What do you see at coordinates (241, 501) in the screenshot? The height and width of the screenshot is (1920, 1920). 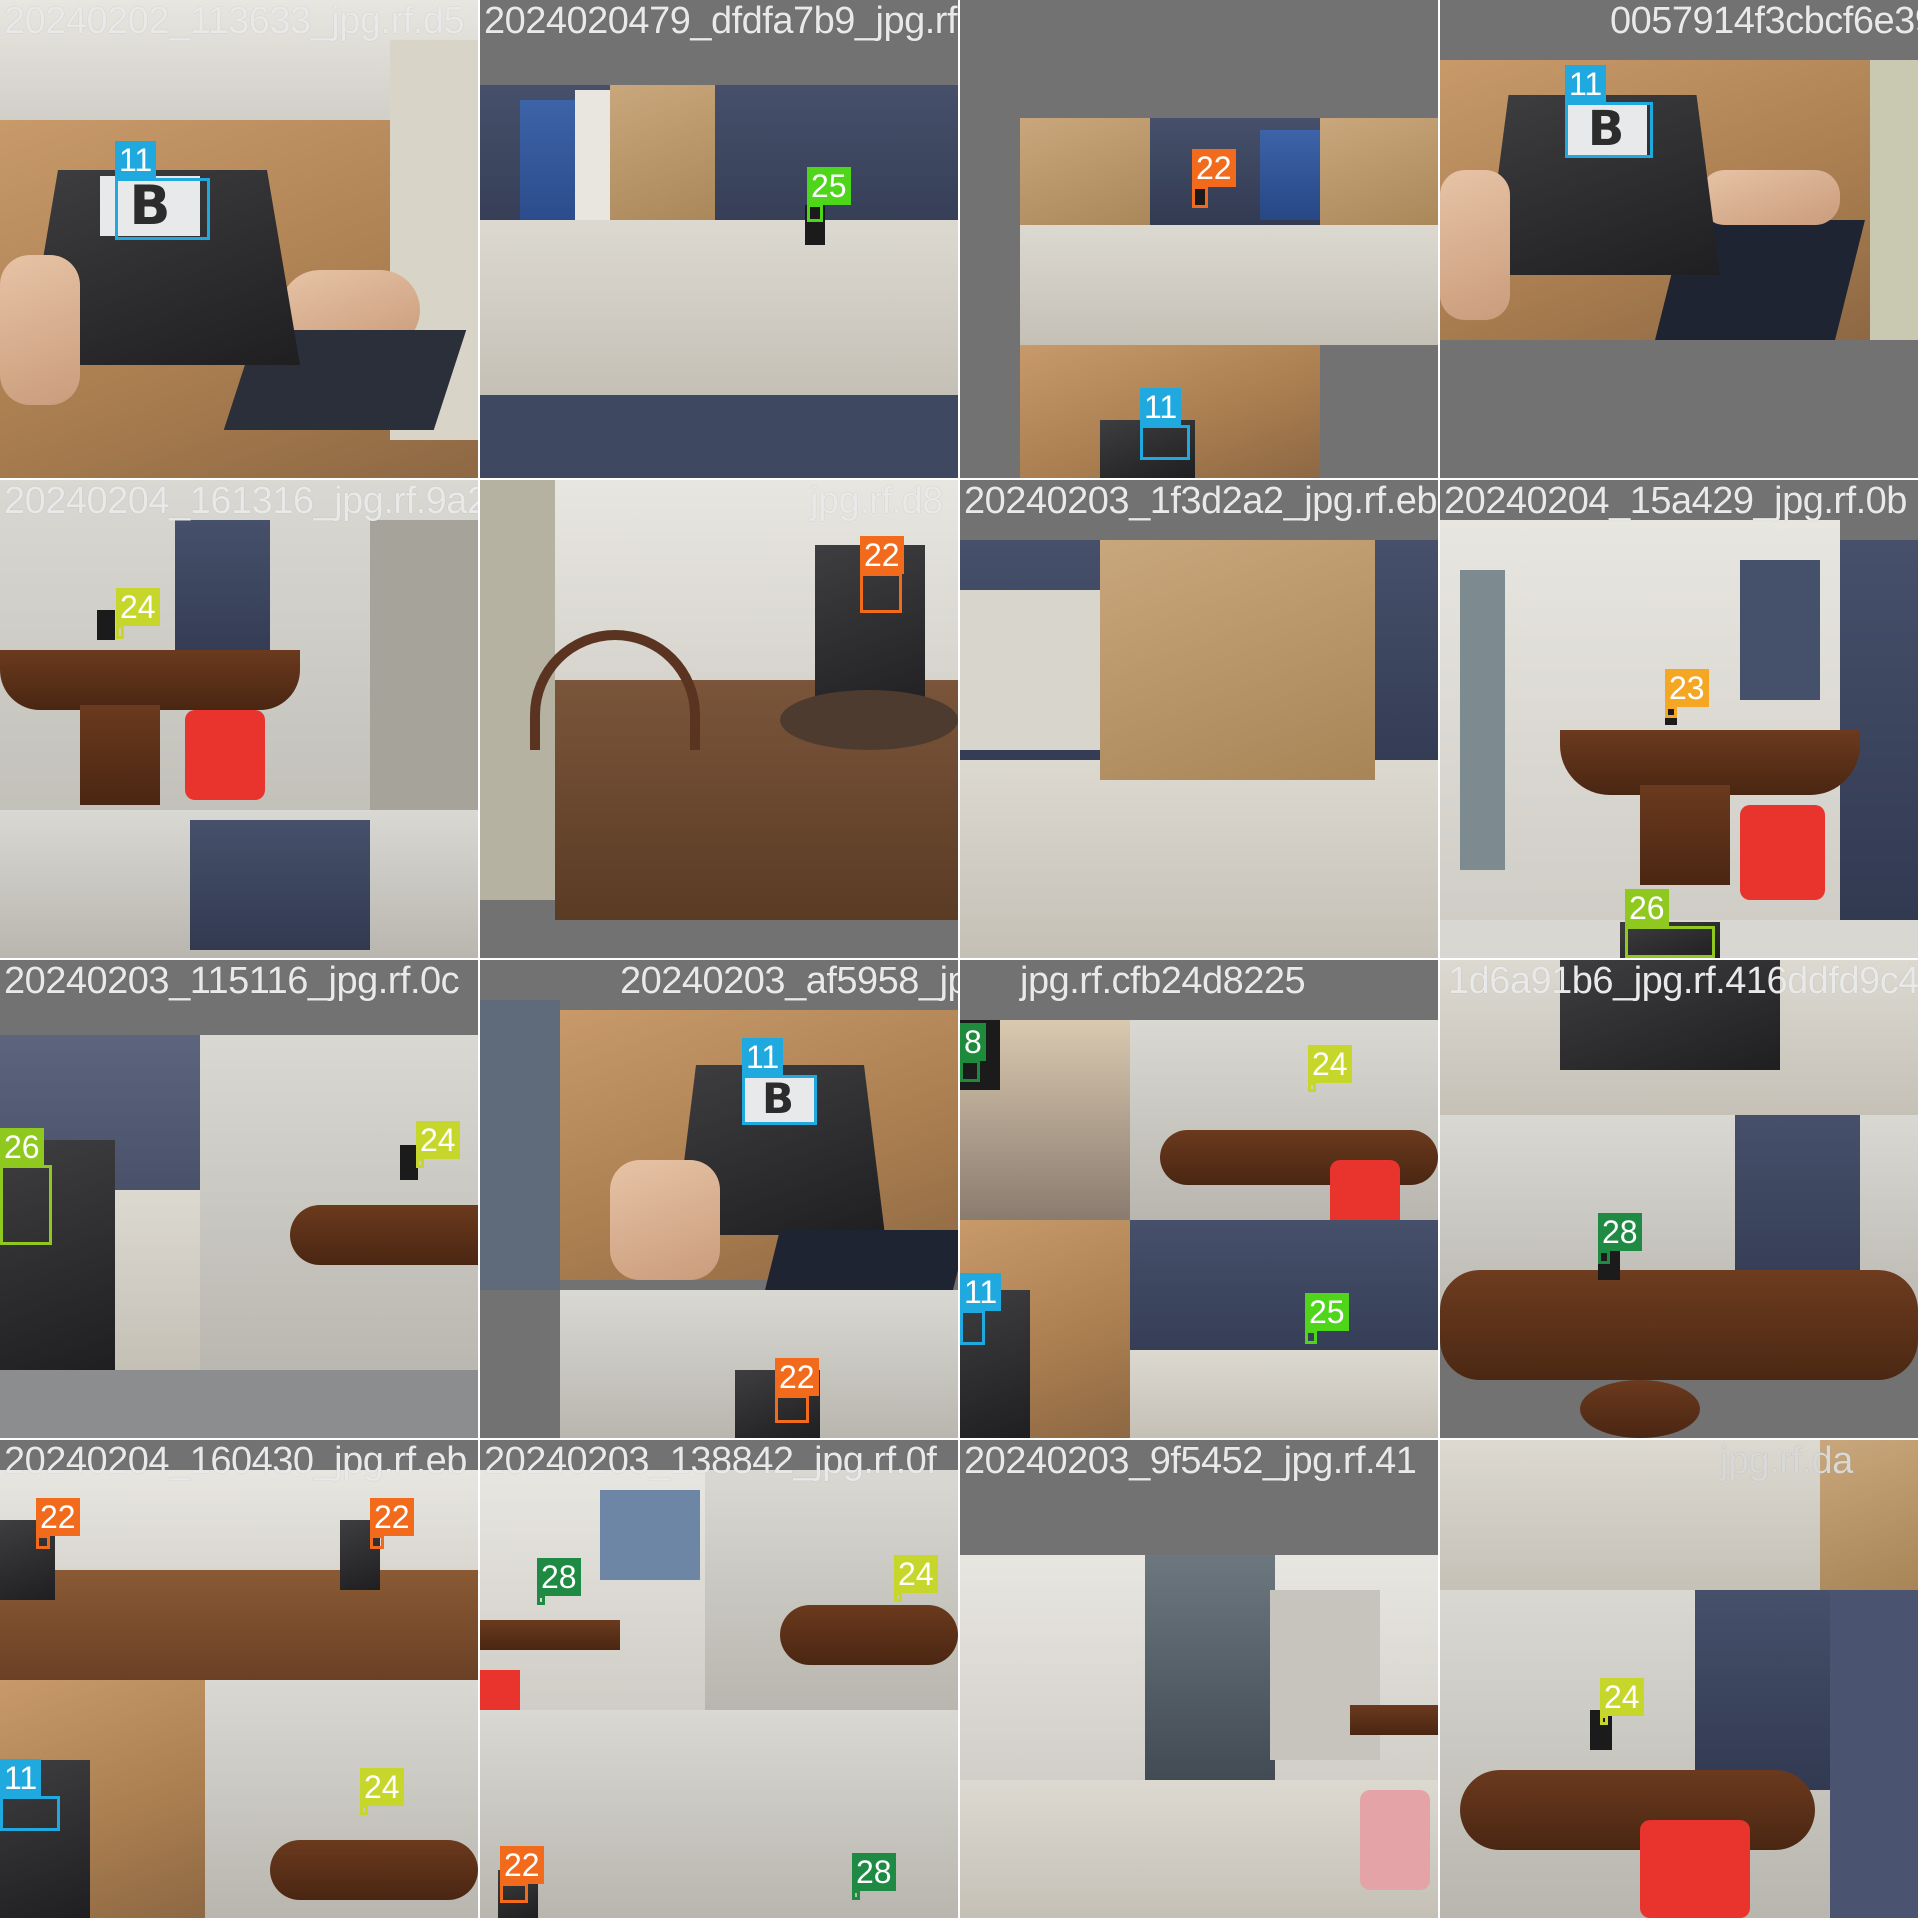 I see `image-caption: 20240204_161316_jpg.rf.9a2` at bounding box center [241, 501].